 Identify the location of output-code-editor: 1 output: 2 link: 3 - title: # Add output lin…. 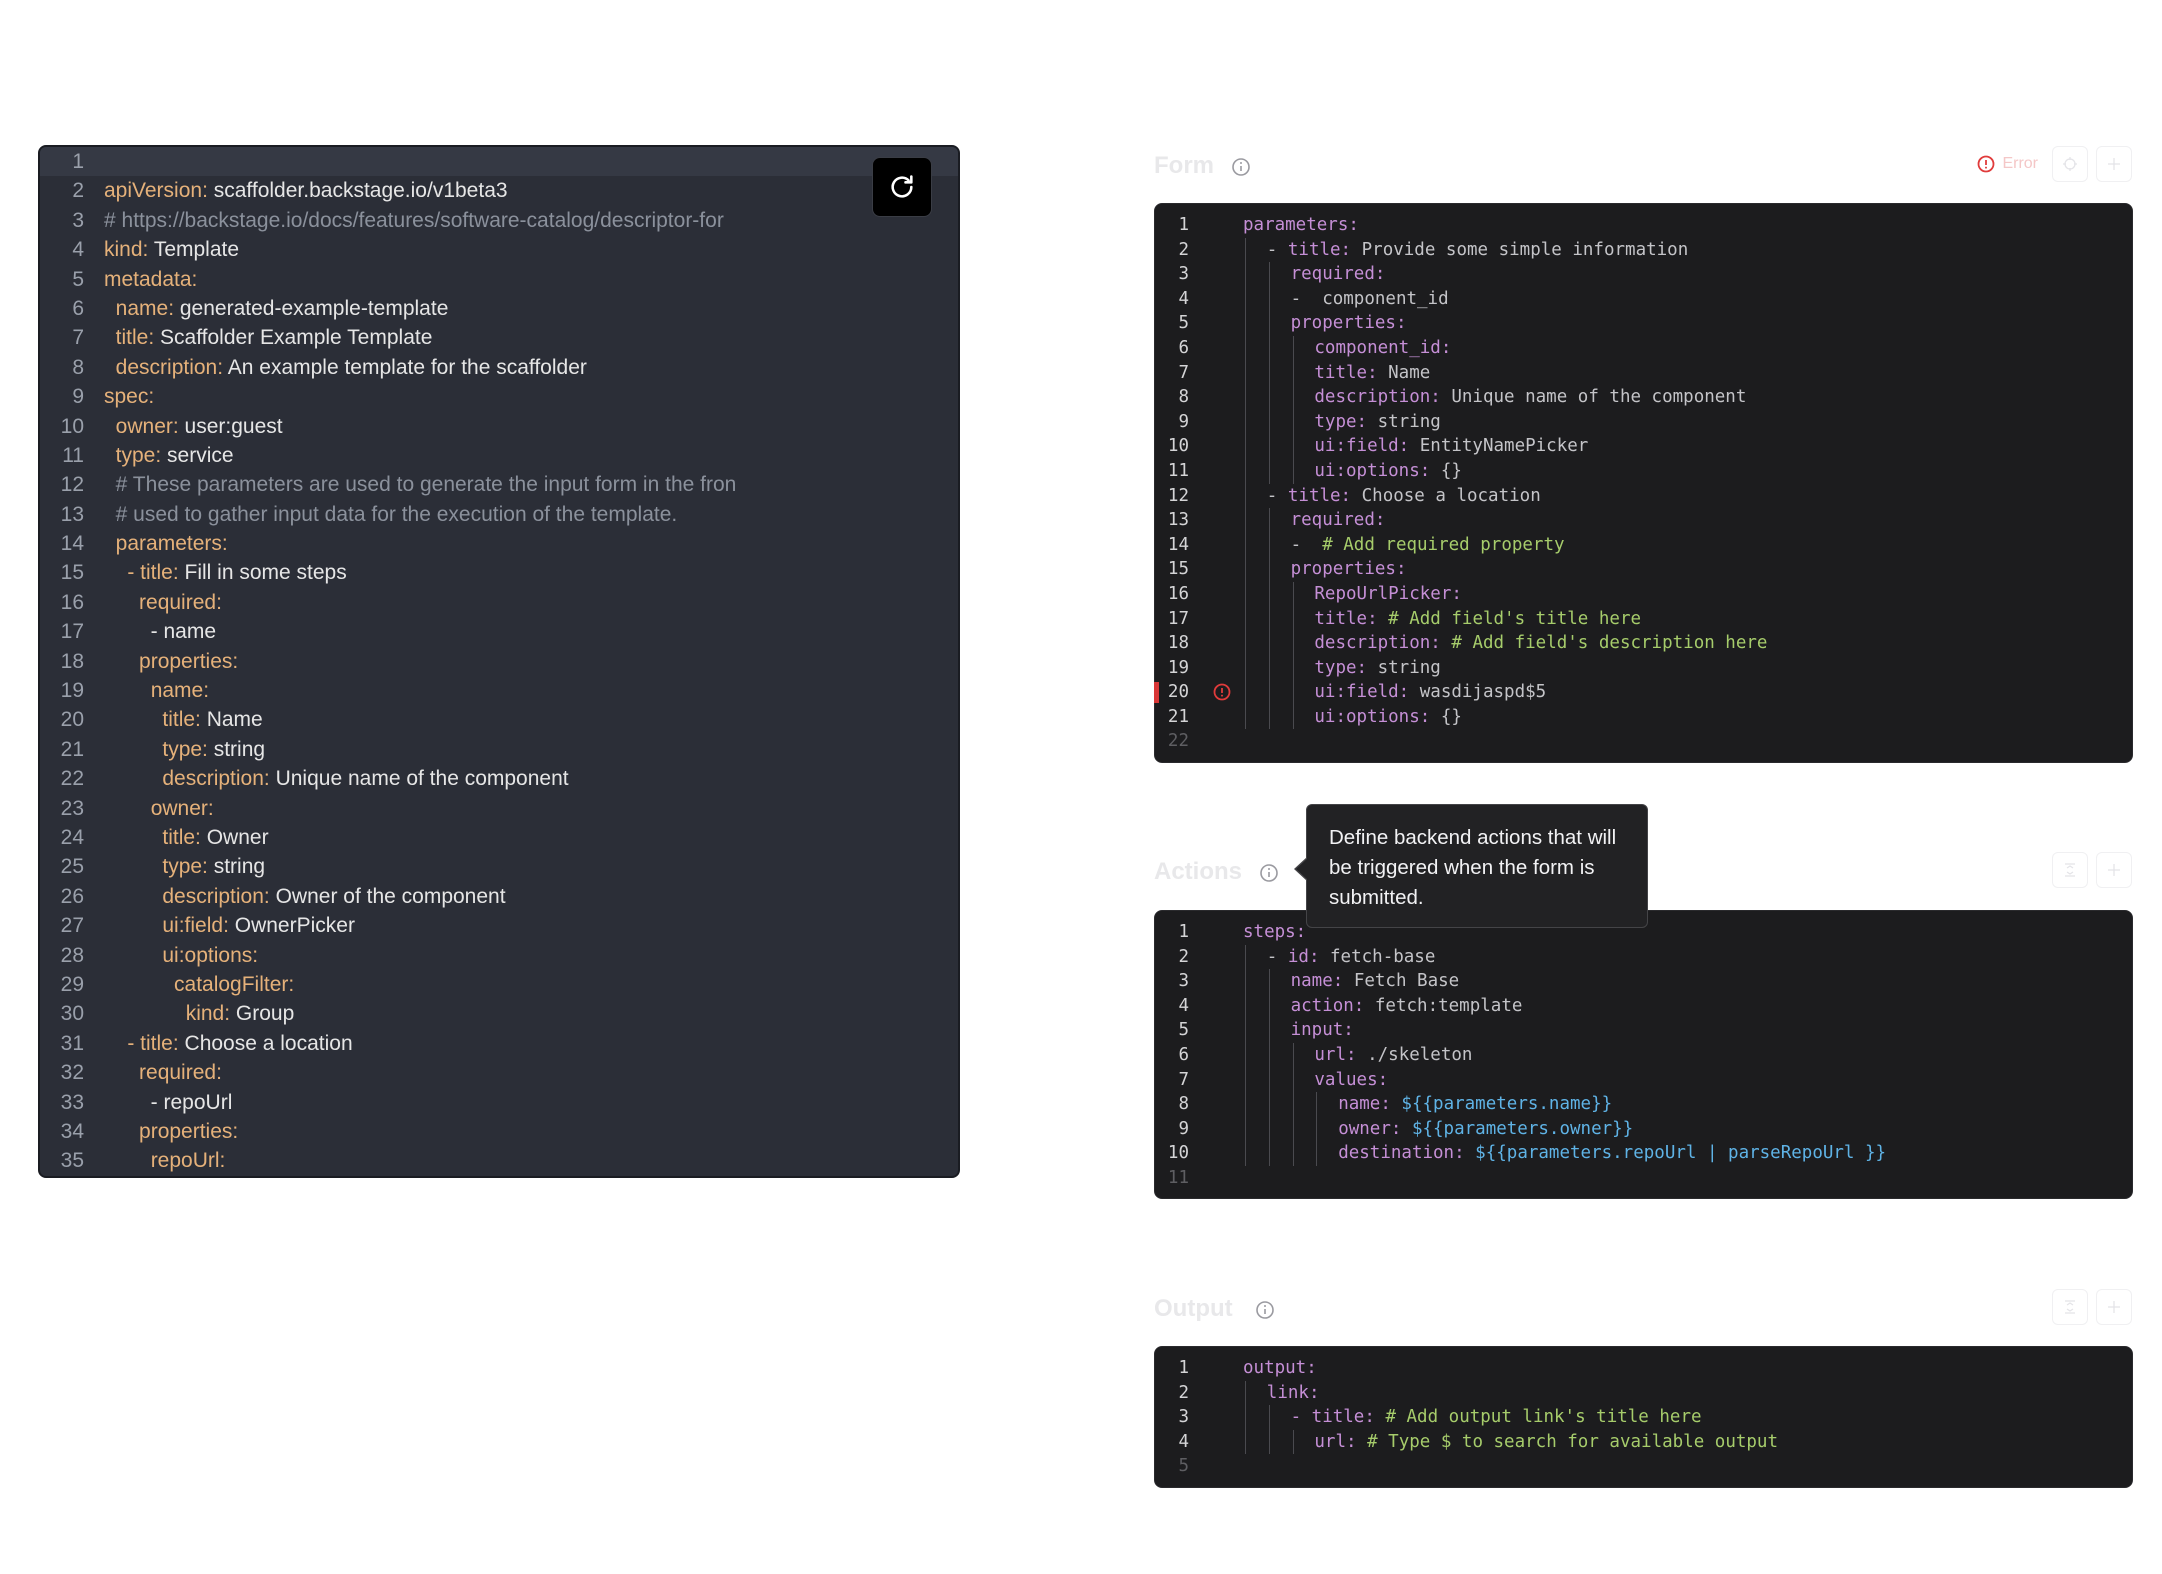
(1643, 1417).